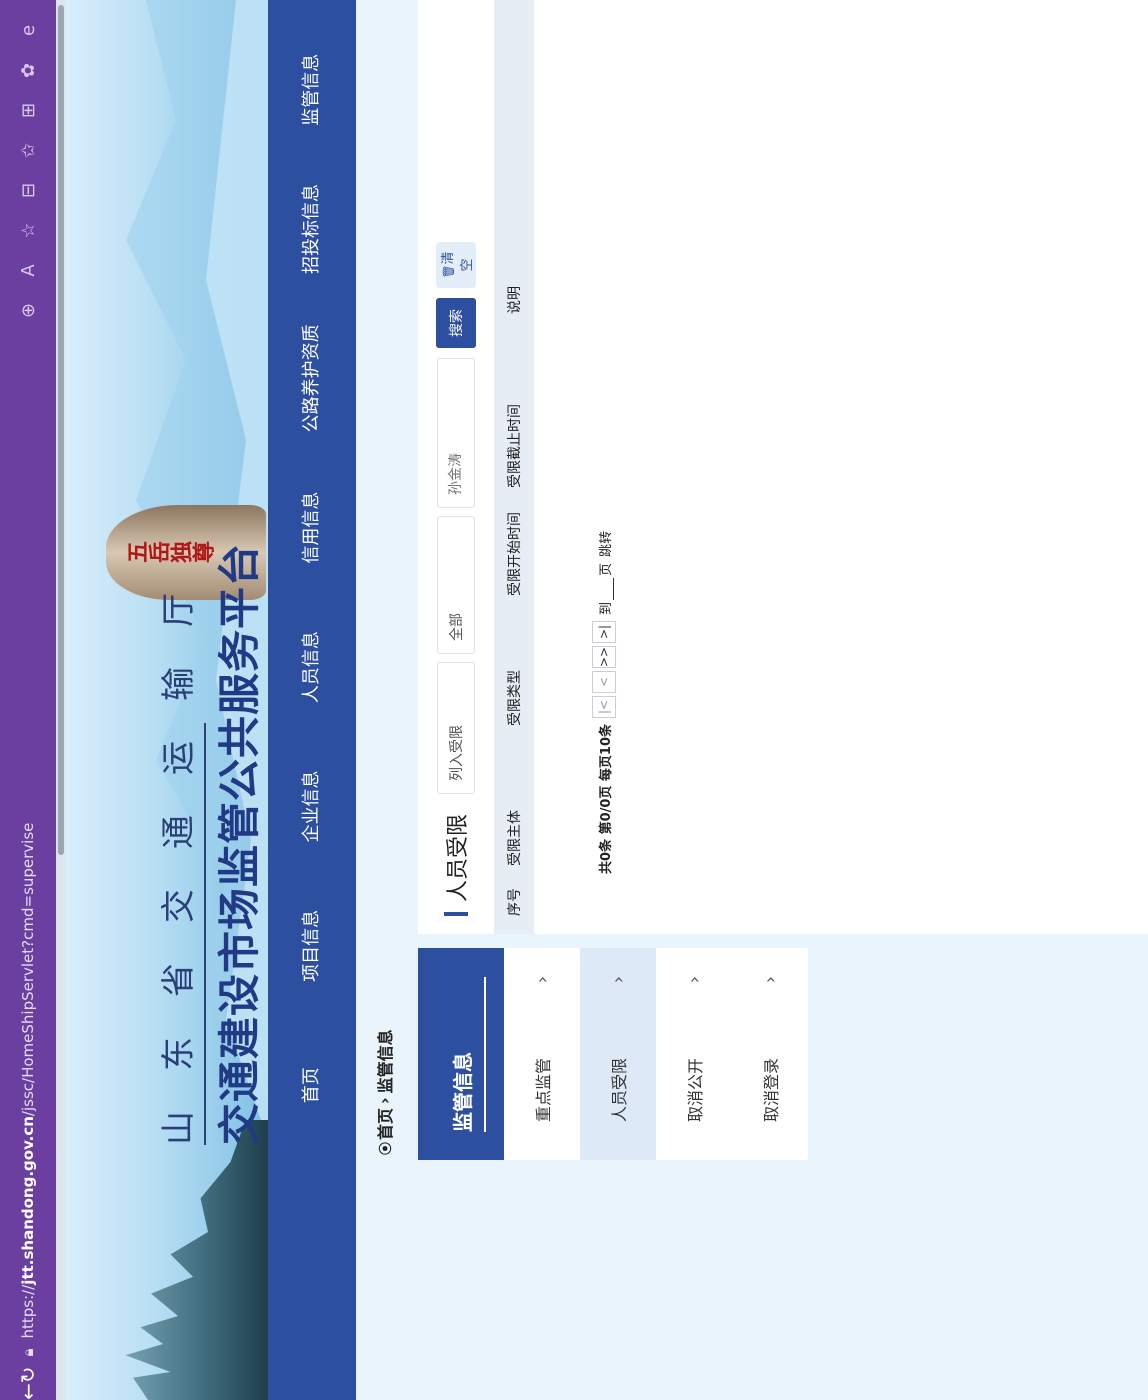  Describe the element at coordinates (770, 1054) in the screenshot. I see `sidebar-item-cancel-login: 取消登录 ›` at that location.